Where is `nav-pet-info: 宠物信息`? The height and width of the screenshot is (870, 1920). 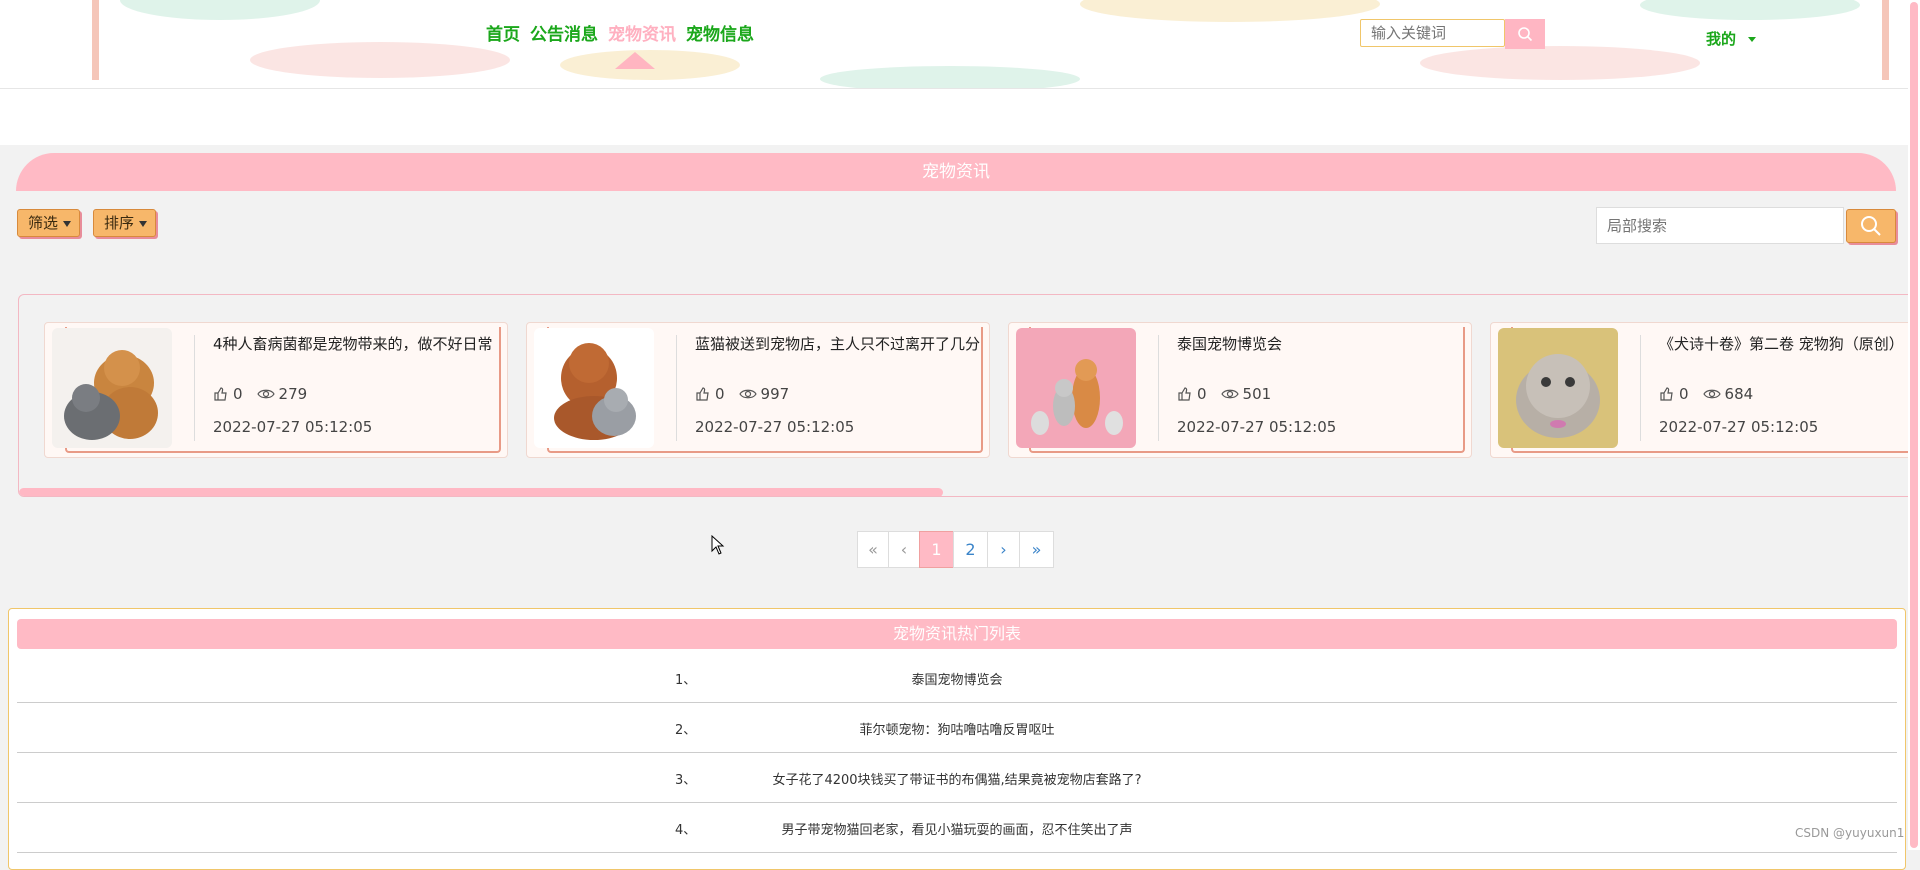 nav-pet-info: 宠物信息 is located at coordinates (720, 32).